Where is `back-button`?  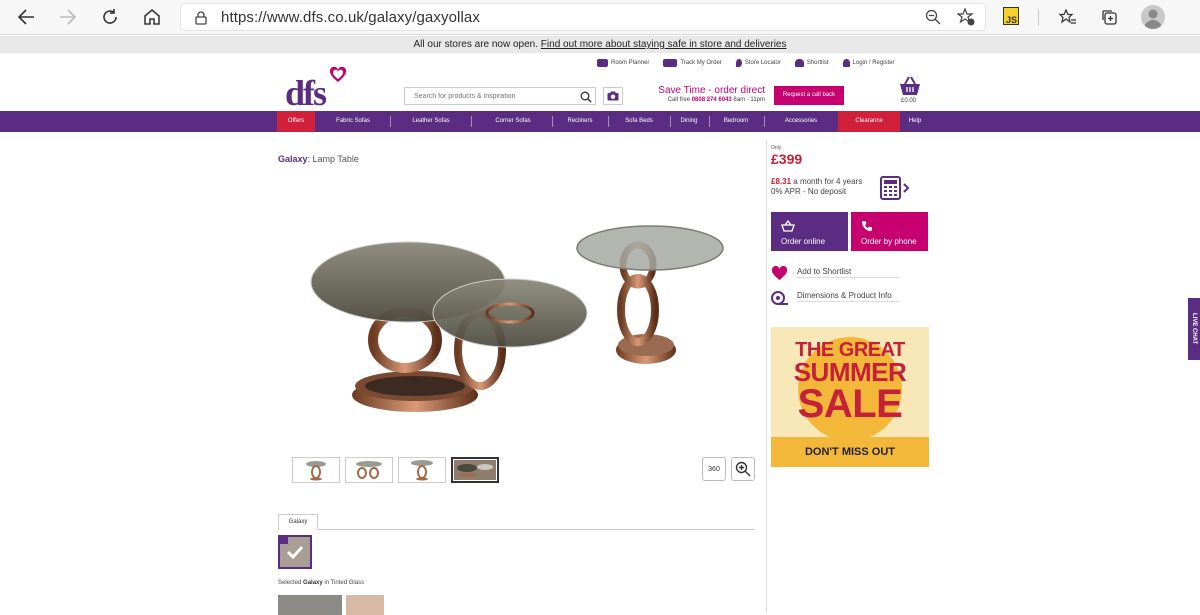 back-button is located at coordinates (26, 17).